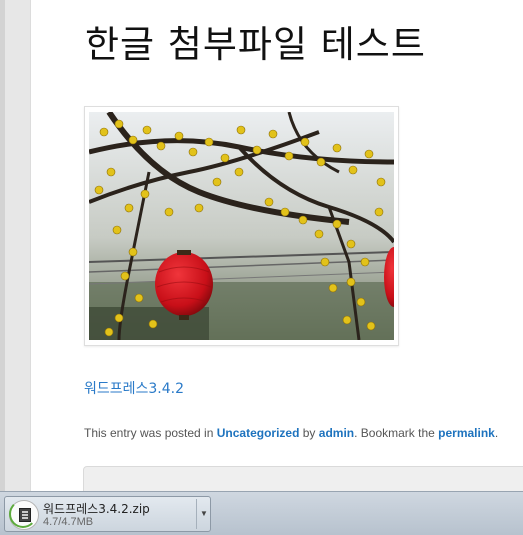 This screenshot has width=523, height=535. I want to click on permalink-link: permalink, so click(466, 433).